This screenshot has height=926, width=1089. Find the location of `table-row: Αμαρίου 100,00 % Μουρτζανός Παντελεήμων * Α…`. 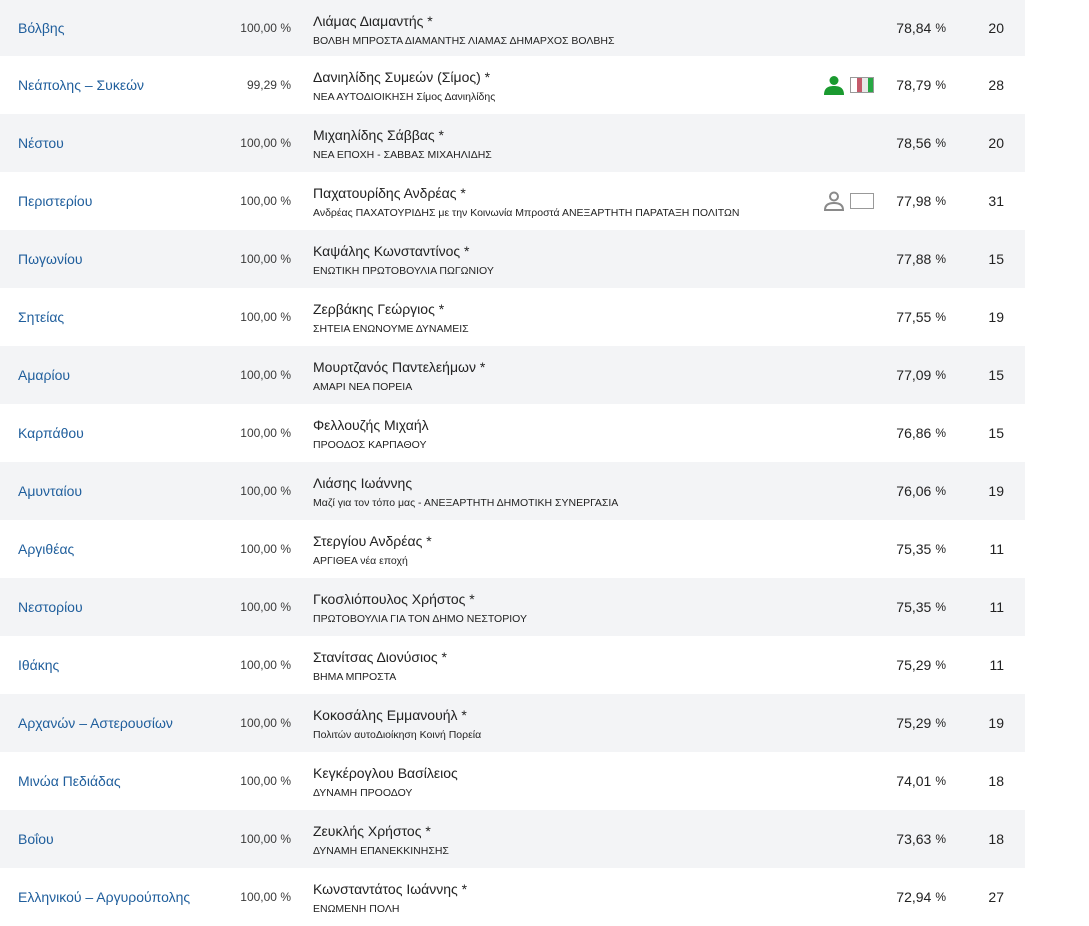

table-row: Αμαρίου 100,00 % Μουρτζανός Παντελεήμων * Α… is located at coordinates (512, 375).